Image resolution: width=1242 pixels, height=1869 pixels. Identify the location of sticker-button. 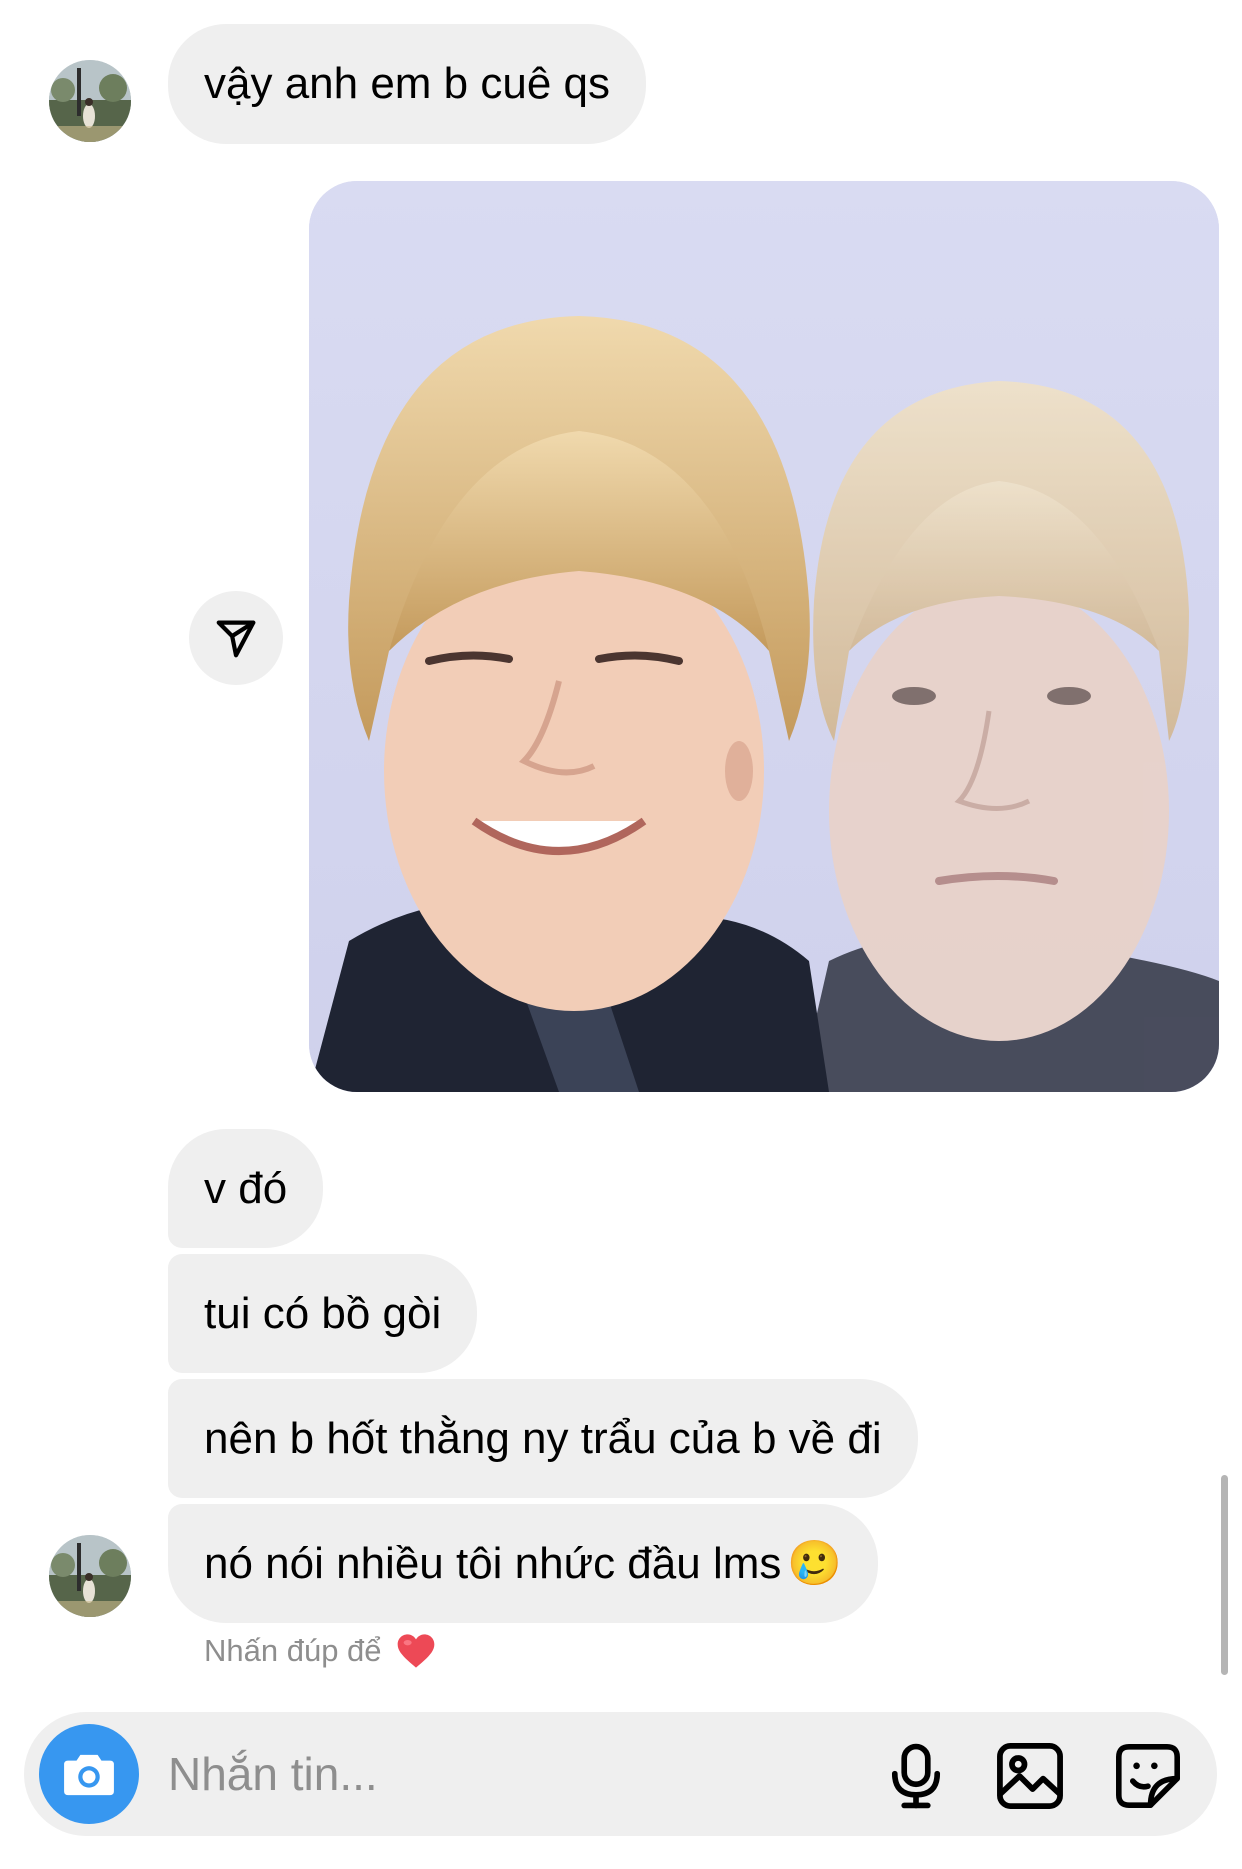
(1148, 1776).